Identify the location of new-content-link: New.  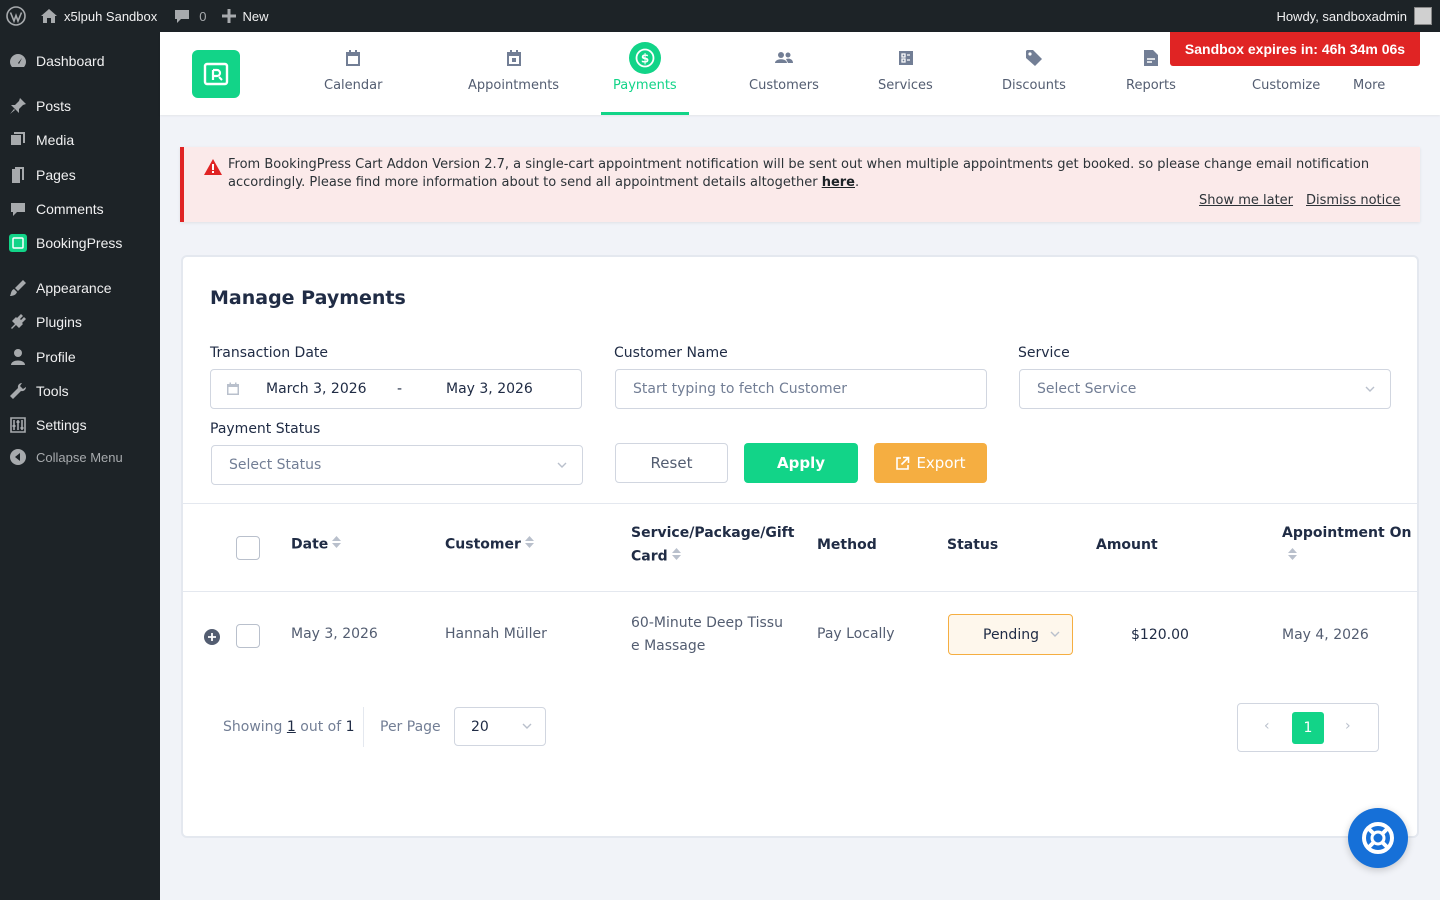
(245, 16).